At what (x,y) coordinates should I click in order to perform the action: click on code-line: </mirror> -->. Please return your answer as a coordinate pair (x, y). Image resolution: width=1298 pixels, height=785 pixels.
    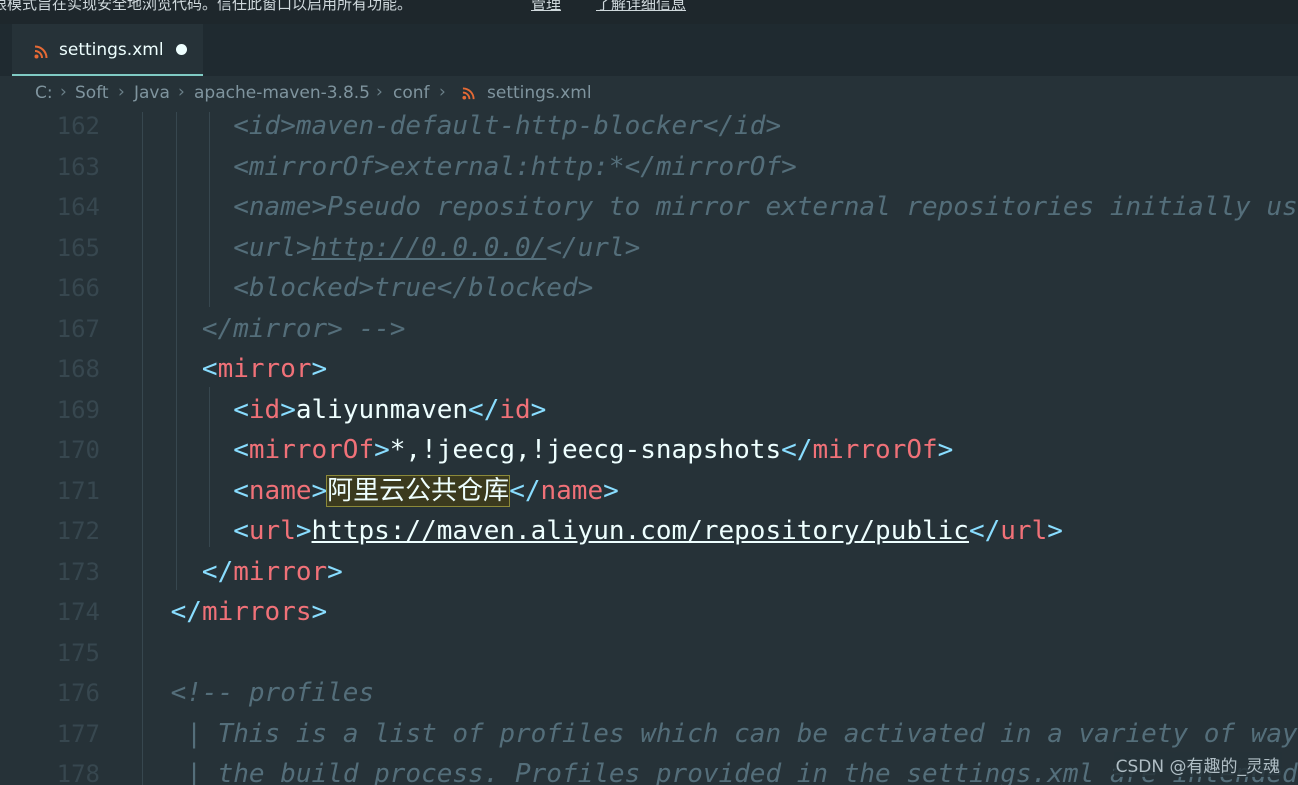
    Looking at the image, I should click on (703, 329).